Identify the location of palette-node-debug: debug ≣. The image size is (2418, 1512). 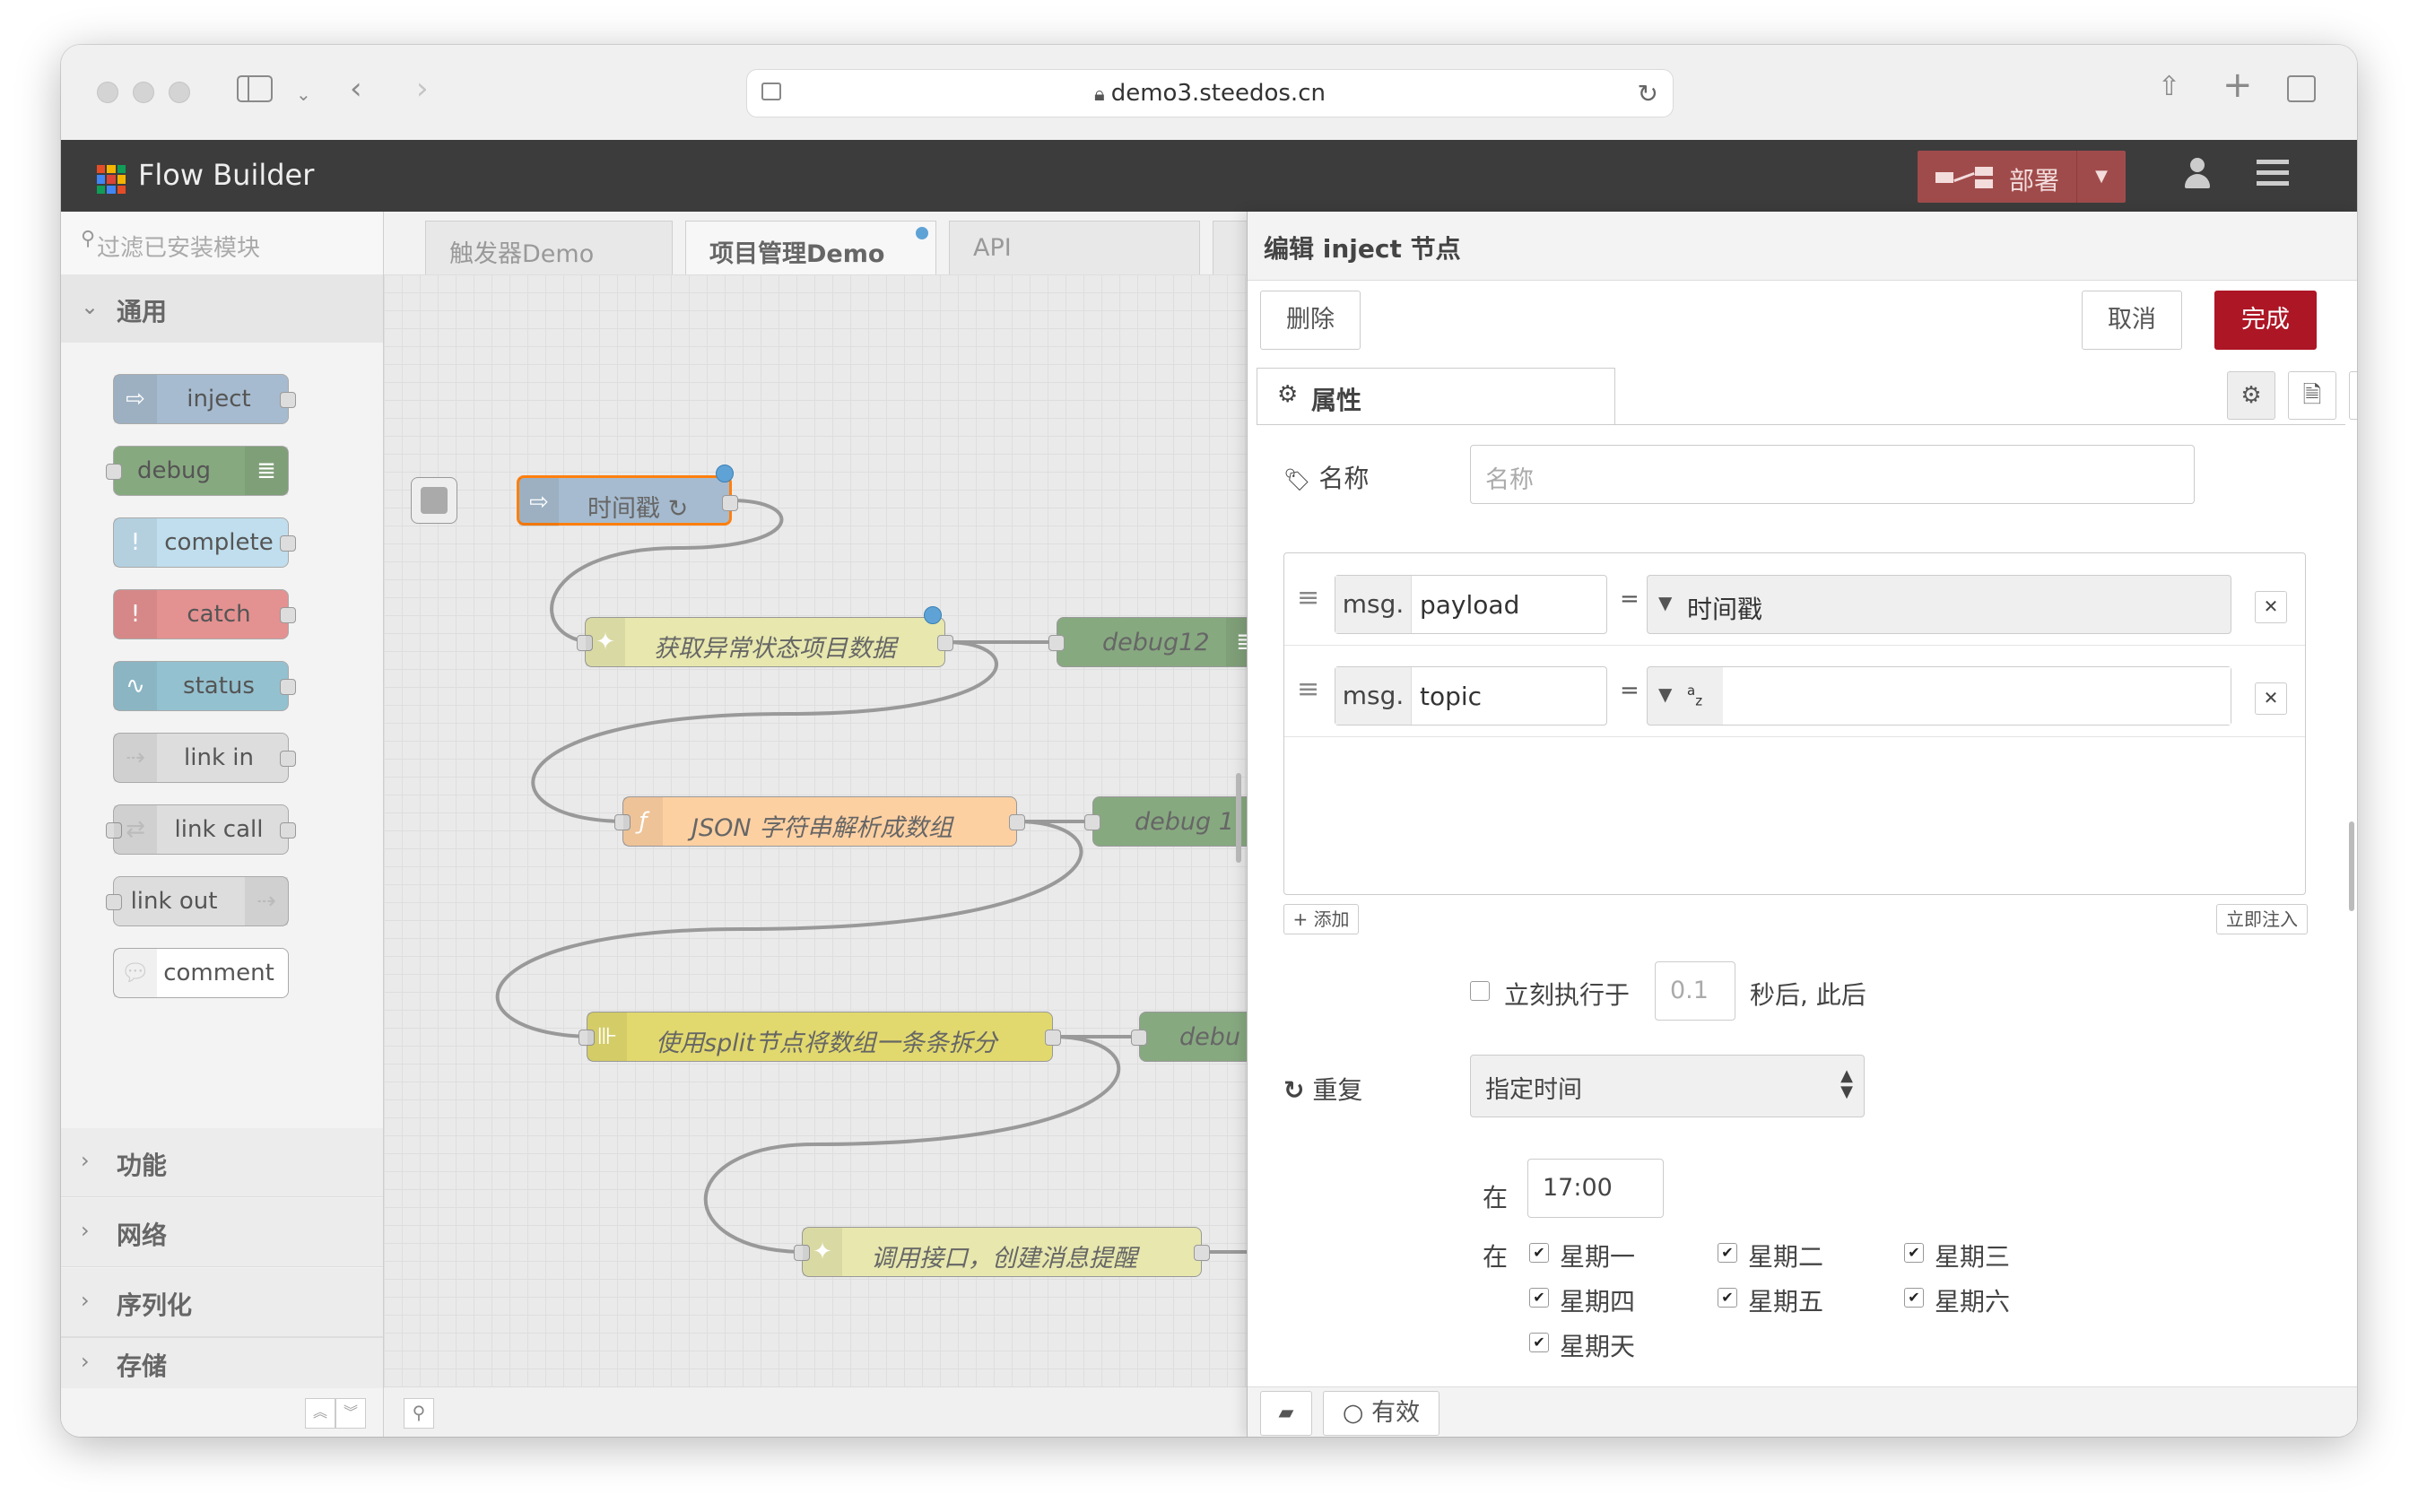
(198, 471).